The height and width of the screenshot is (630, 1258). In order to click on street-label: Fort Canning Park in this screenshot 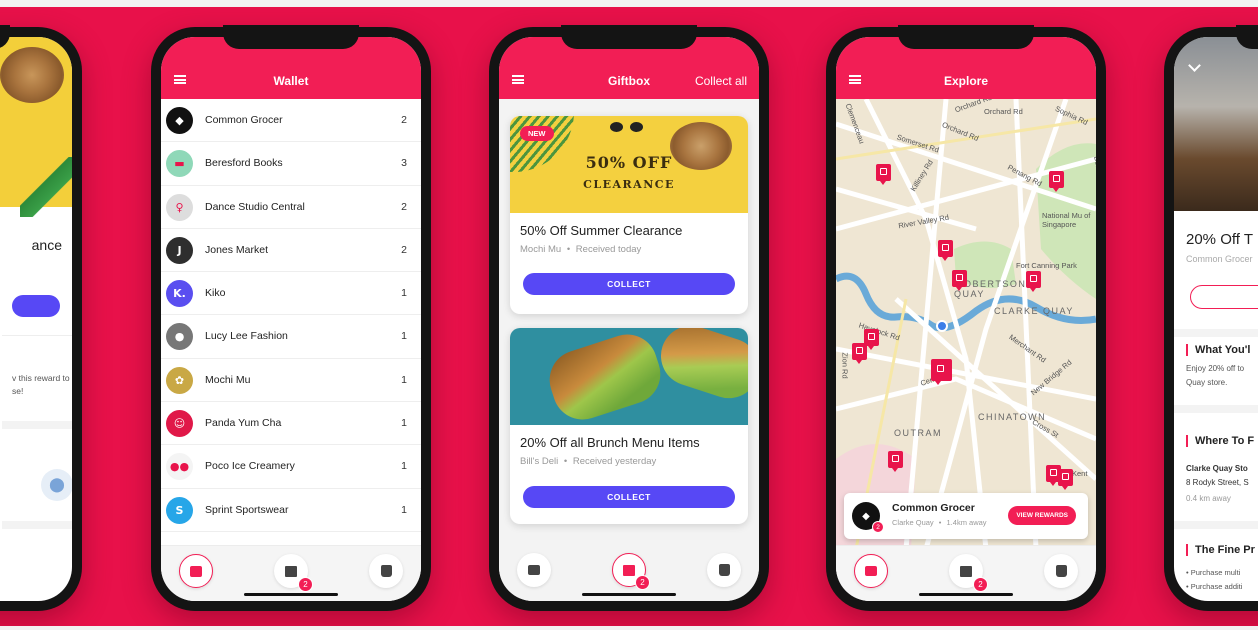, I will do `click(1046, 265)`.